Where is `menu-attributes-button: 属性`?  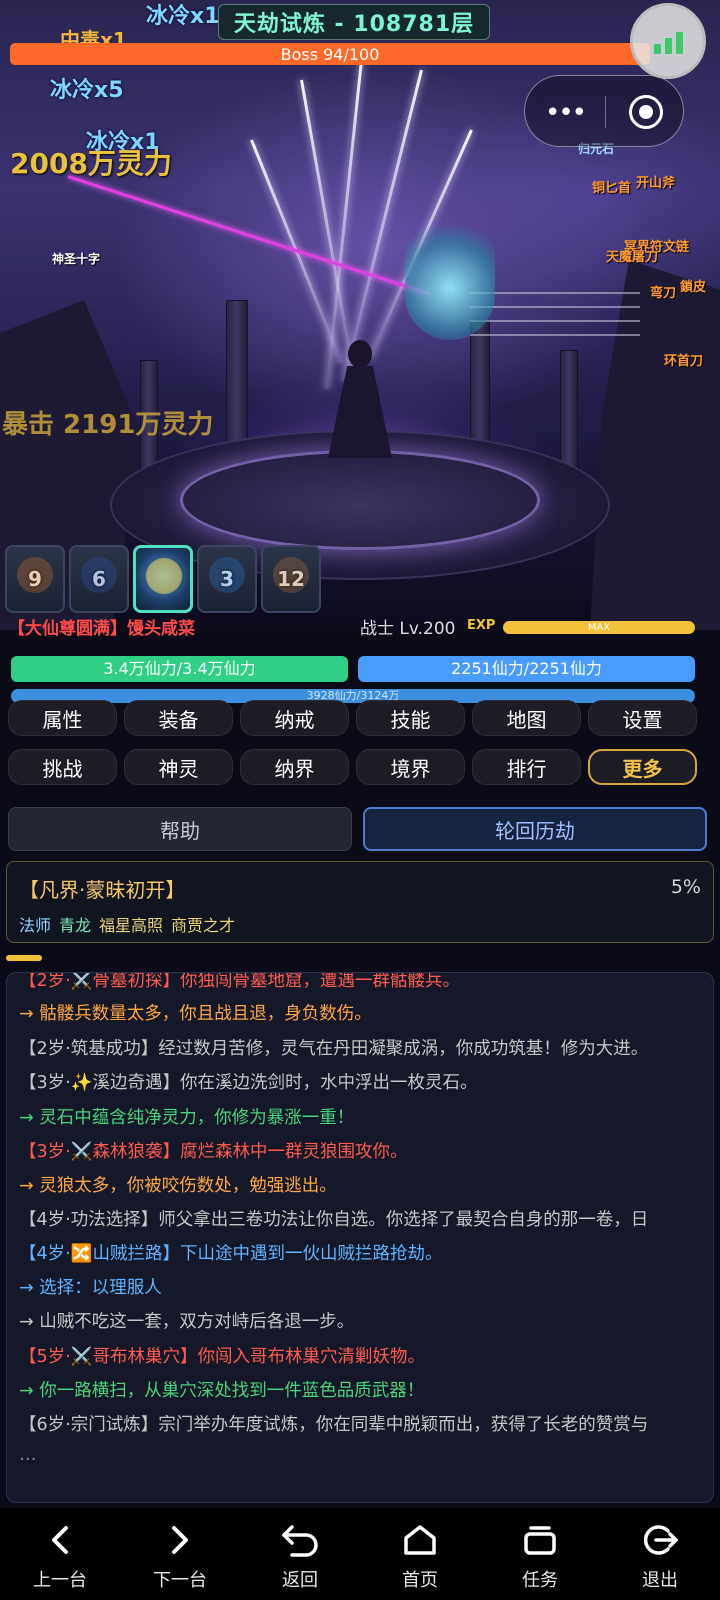 menu-attributes-button: 属性 is located at coordinates (62, 718).